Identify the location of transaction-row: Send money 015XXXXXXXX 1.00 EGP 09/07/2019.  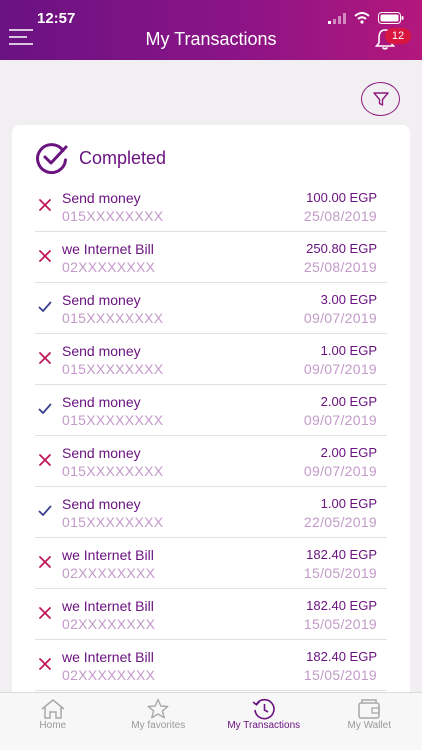
(211, 359).